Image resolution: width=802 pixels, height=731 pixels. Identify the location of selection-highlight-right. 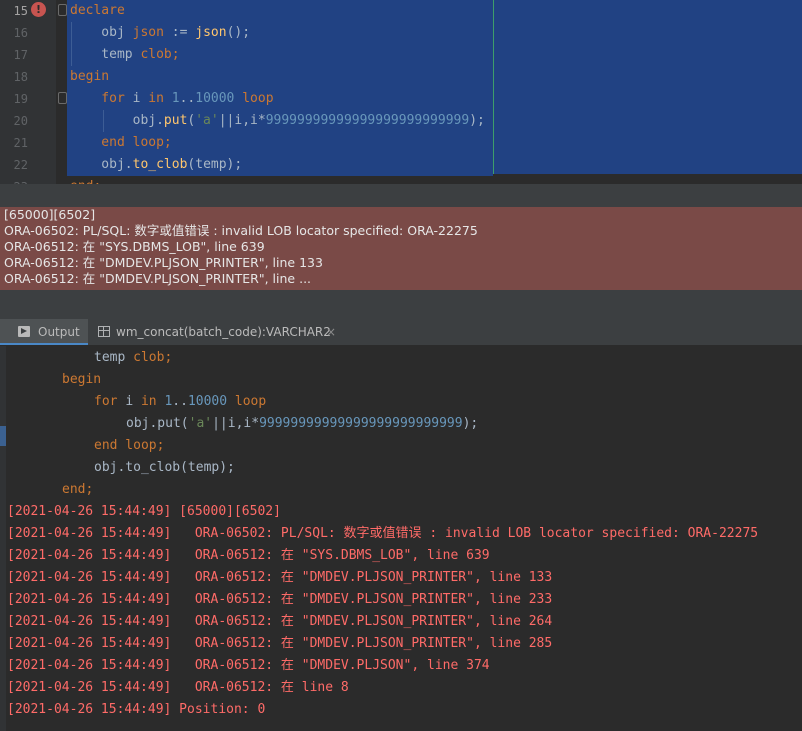
(647, 87).